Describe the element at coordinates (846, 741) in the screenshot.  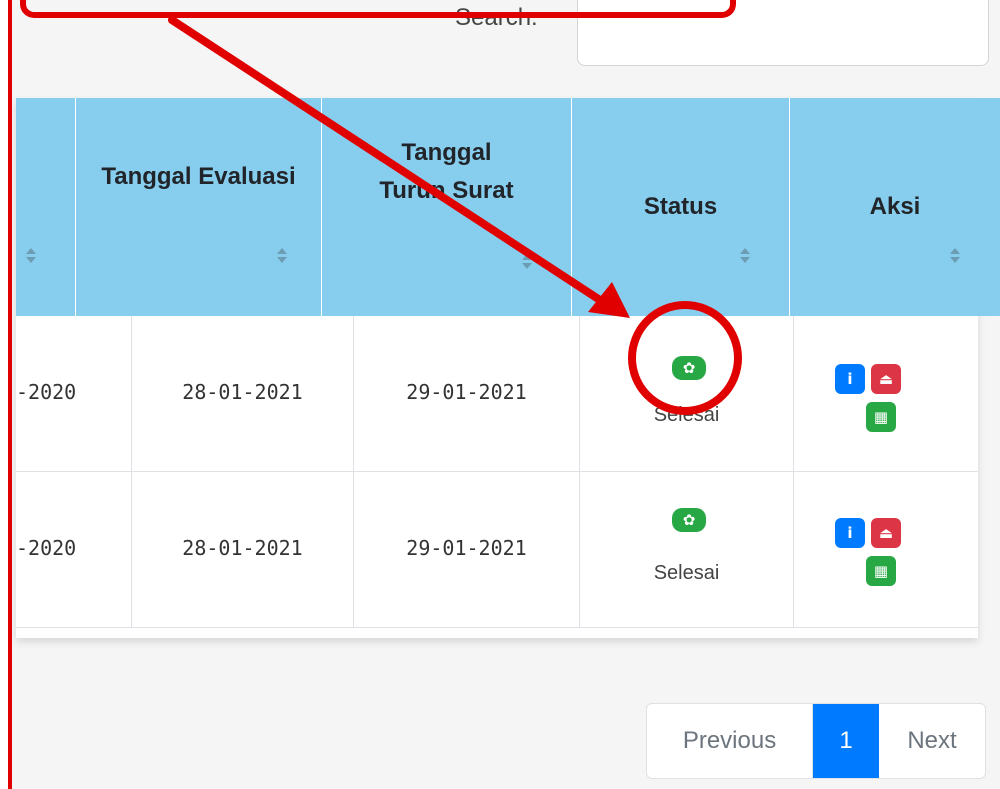
I see `pagination-page-1-button: 1` at that location.